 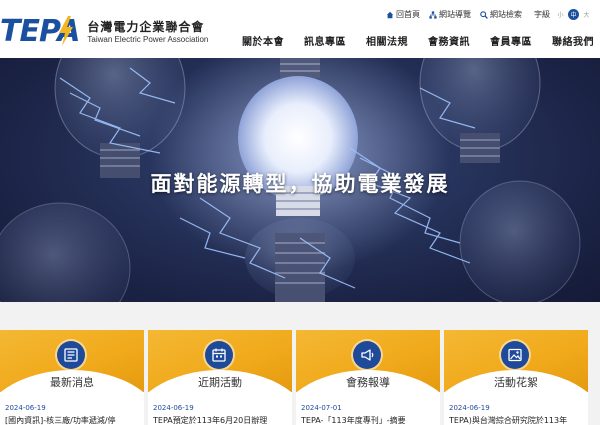 I want to click on org-name-zh: 台灣電力企業聯合會, so click(x=146, y=26).